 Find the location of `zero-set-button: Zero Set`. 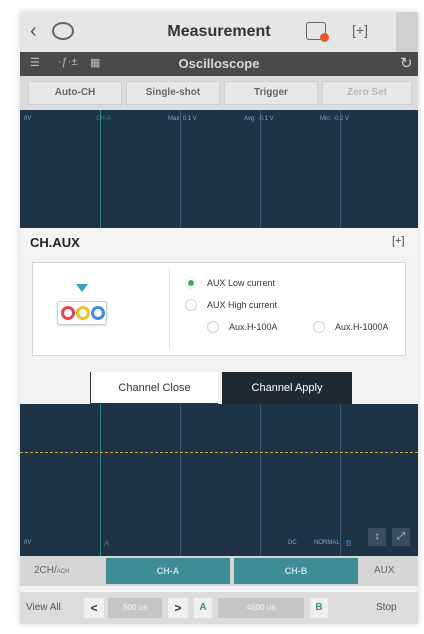

zero-set-button: Zero Set is located at coordinates (367, 93).